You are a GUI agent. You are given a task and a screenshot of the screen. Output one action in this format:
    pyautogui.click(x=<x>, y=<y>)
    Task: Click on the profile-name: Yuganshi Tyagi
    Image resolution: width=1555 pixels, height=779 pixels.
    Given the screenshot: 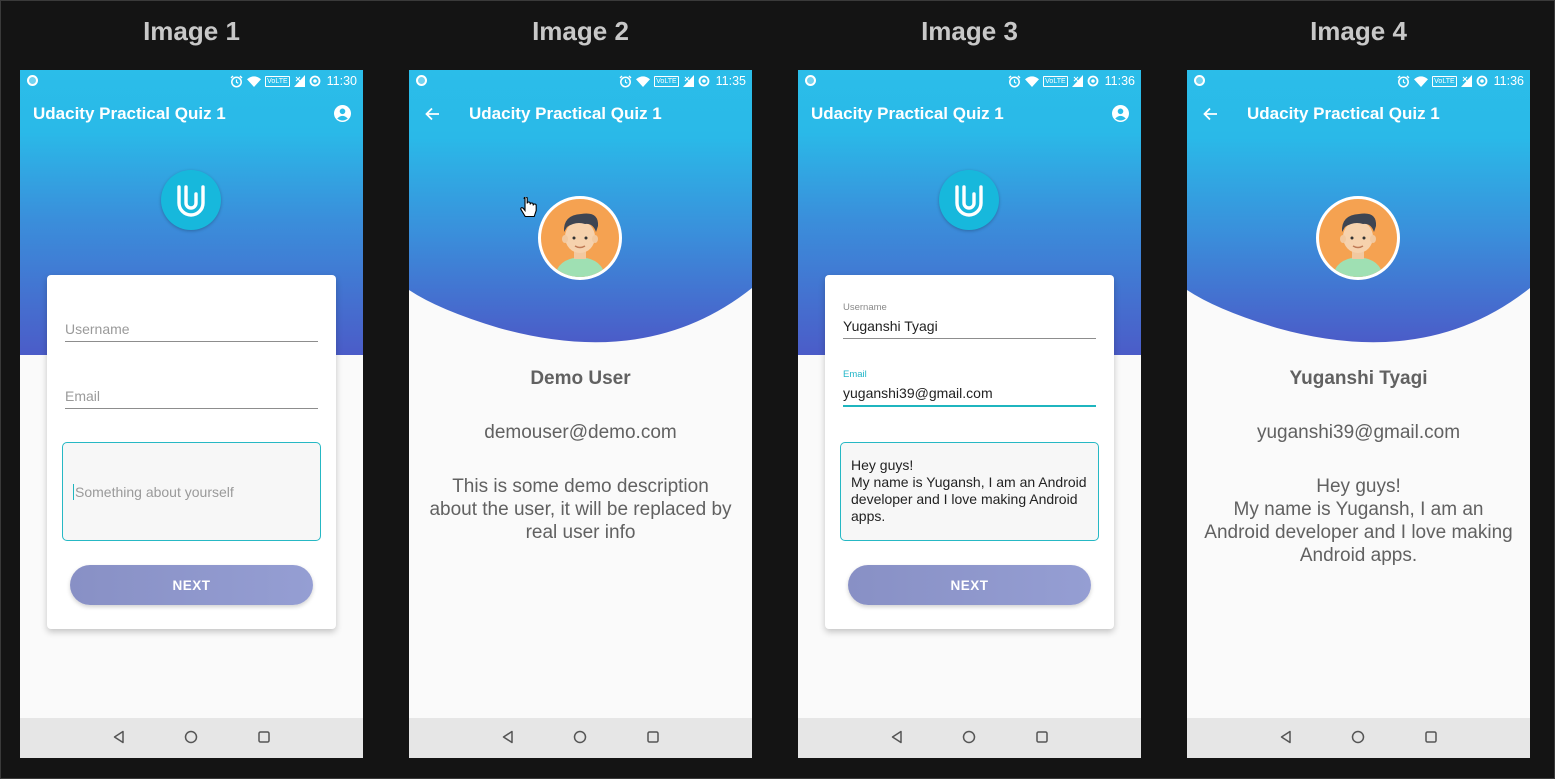 What is the action you would take?
    pyautogui.click(x=1358, y=378)
    